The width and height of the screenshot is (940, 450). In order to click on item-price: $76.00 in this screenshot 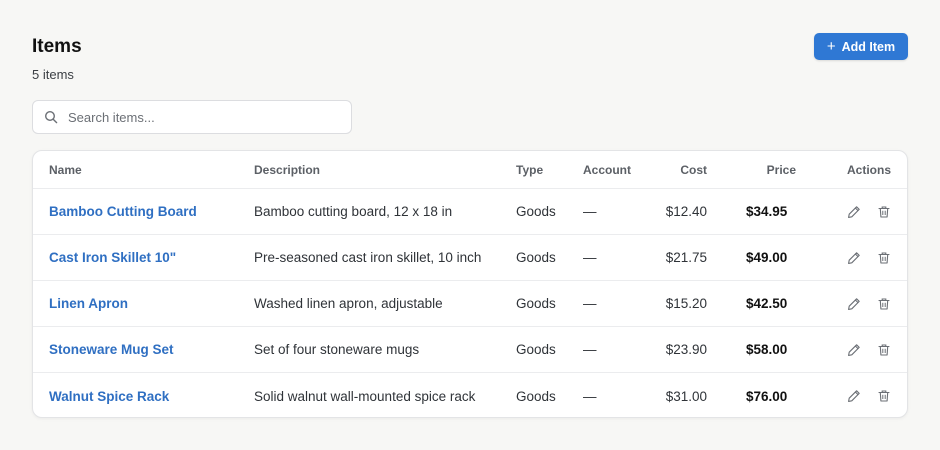, I will do `click(767, 396)`.